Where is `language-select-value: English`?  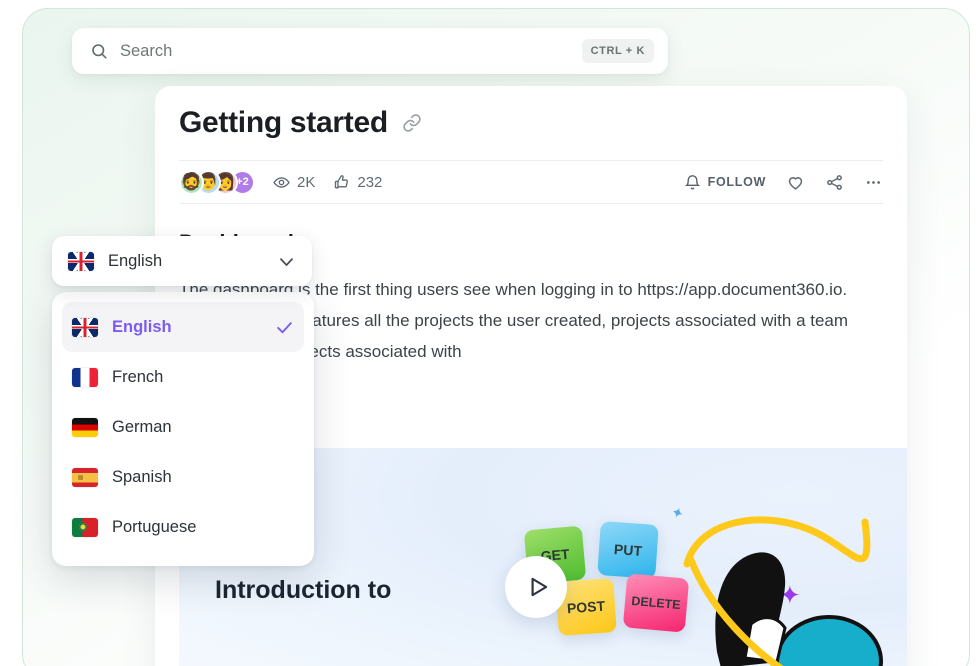 language-select-value: English is located at coordinates (135, 260).